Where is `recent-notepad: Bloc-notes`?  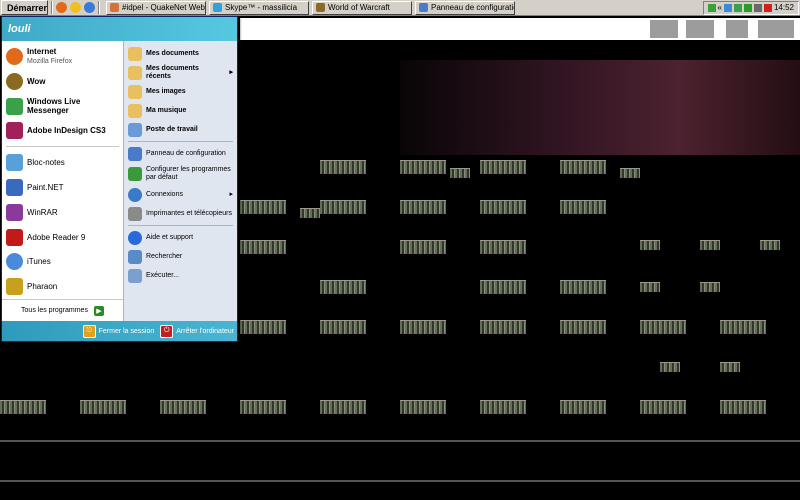 recent-notepad: Bloc-notes is located at coordinates (62, 162).